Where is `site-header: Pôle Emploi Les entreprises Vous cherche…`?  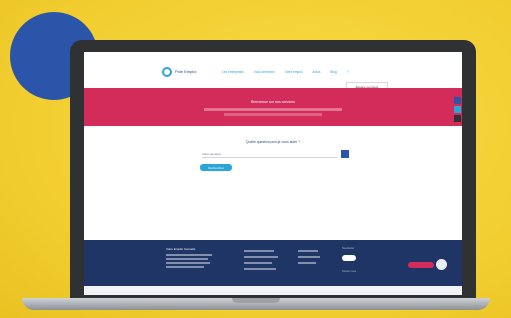
site-header: Pôle Emploi Les entreprises Vous cherche… is located at coordinates (273, 72).